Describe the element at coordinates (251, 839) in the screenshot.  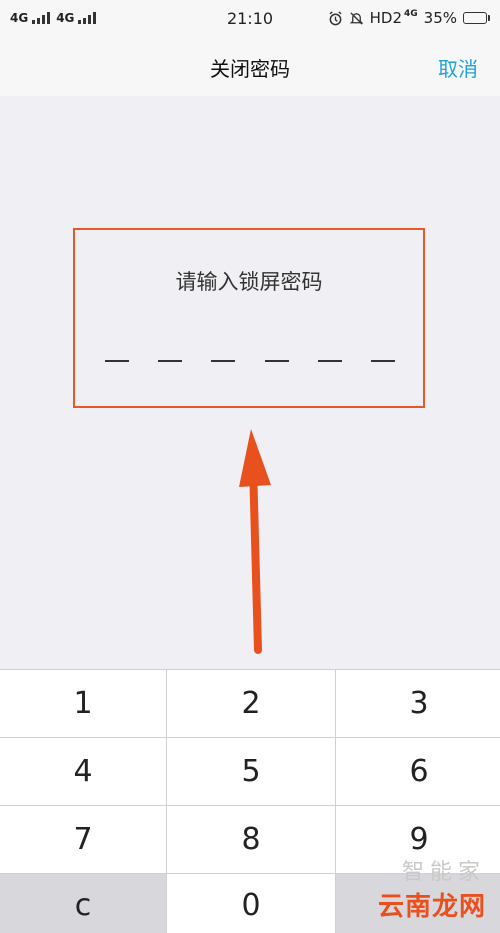
I see `key-8: 8` at that location.